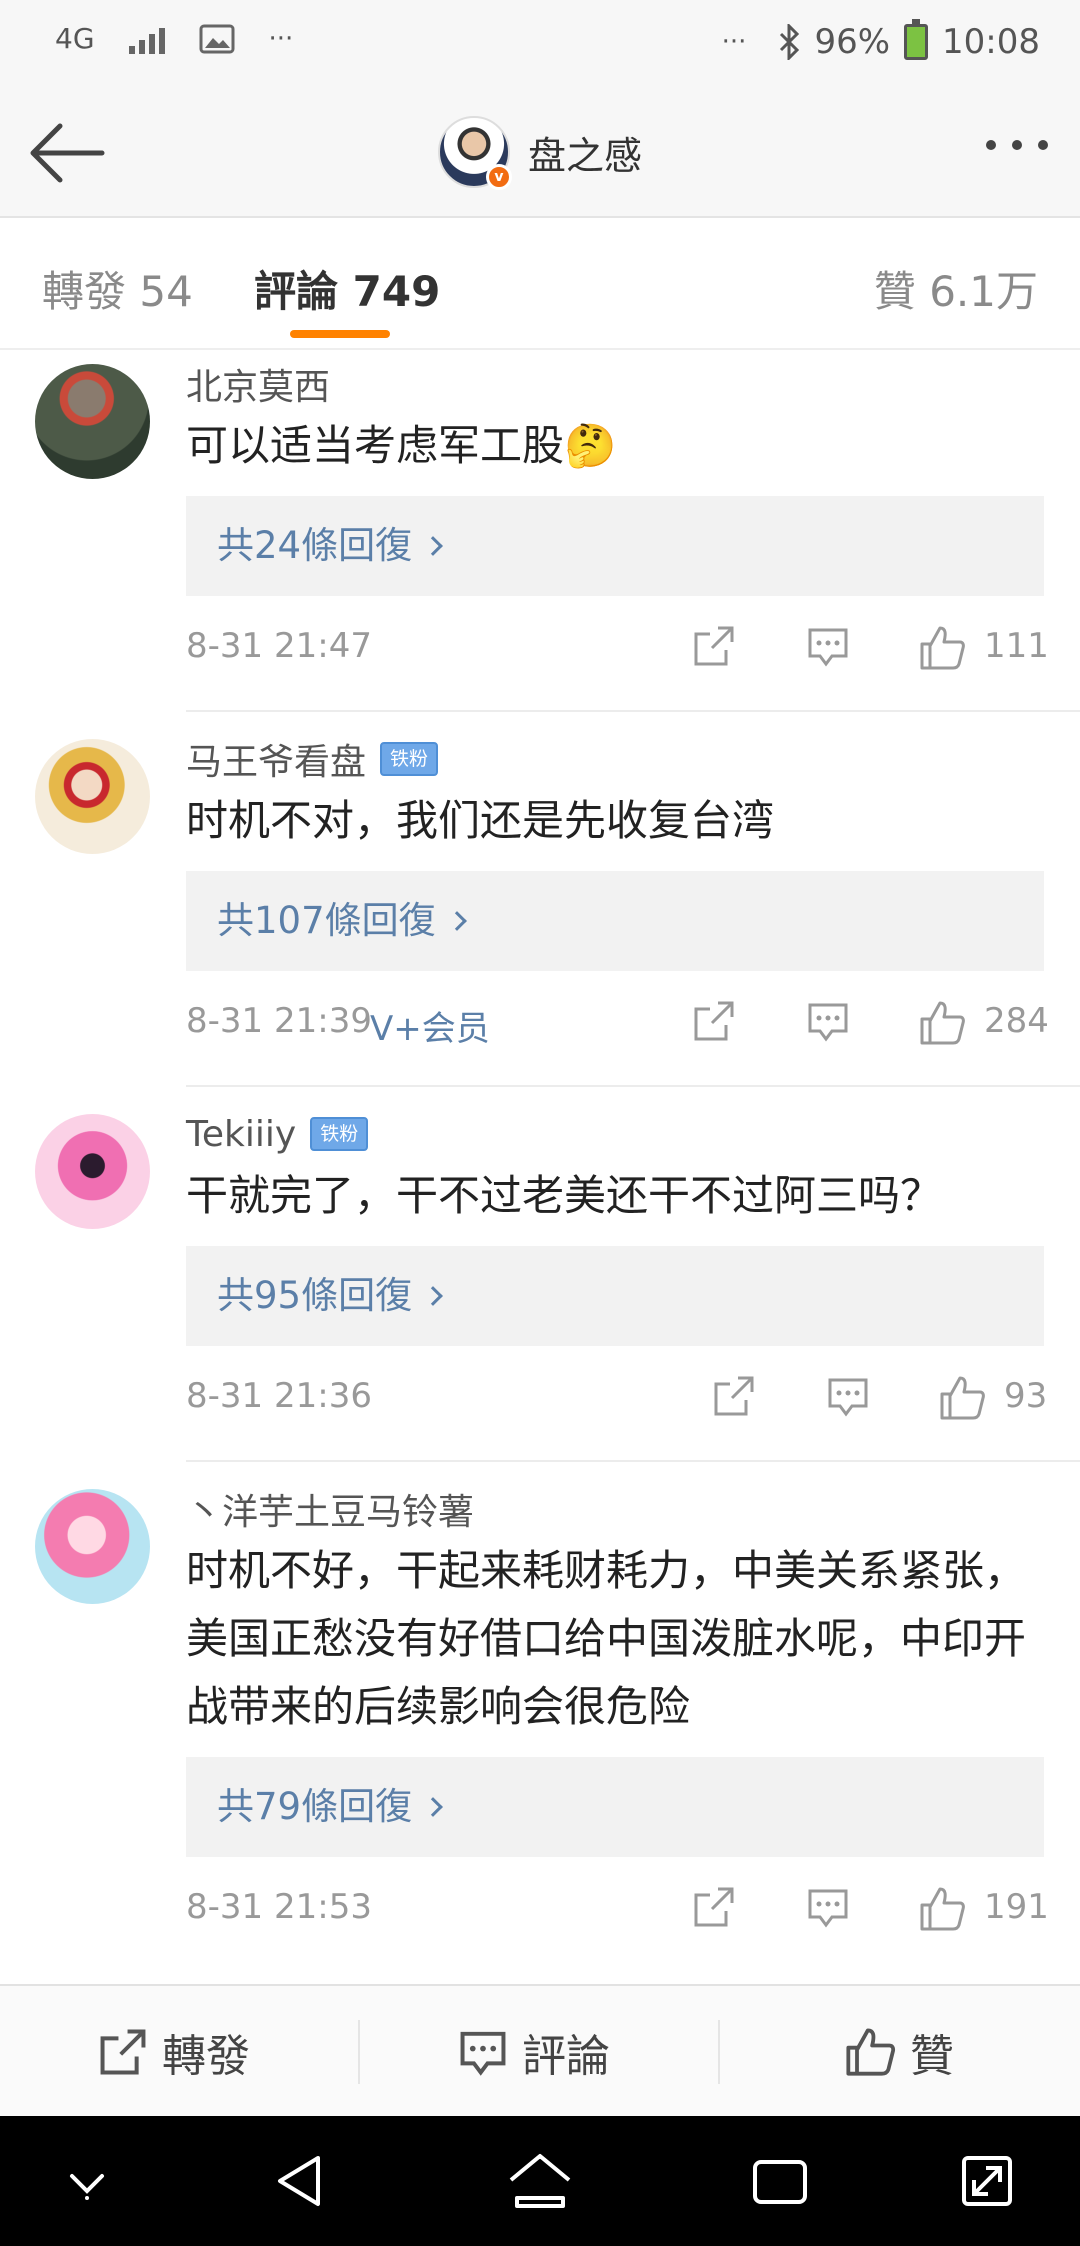 The image size is (1080, 2246). Describe the element at coordinates (615, 921) in the screenshot. I see `view-replies-link: 共107條回復` at that location.